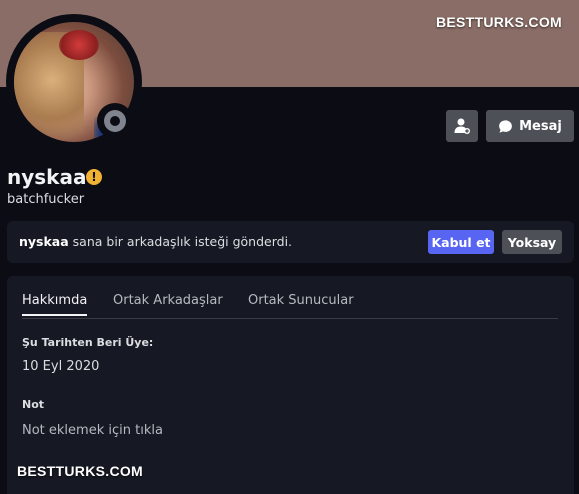 The width and height of the screenshot is (579, 494). What do you see at coordinates (55, 304) in the screenshot?
I see `tab-about: Hakkımda` at bounding box center [55, 304].